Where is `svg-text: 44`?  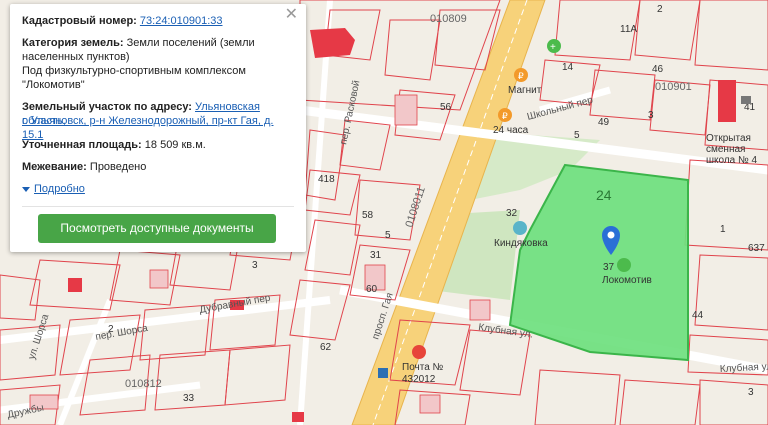 svg-text: 44 is located at coordinates (698, 315).